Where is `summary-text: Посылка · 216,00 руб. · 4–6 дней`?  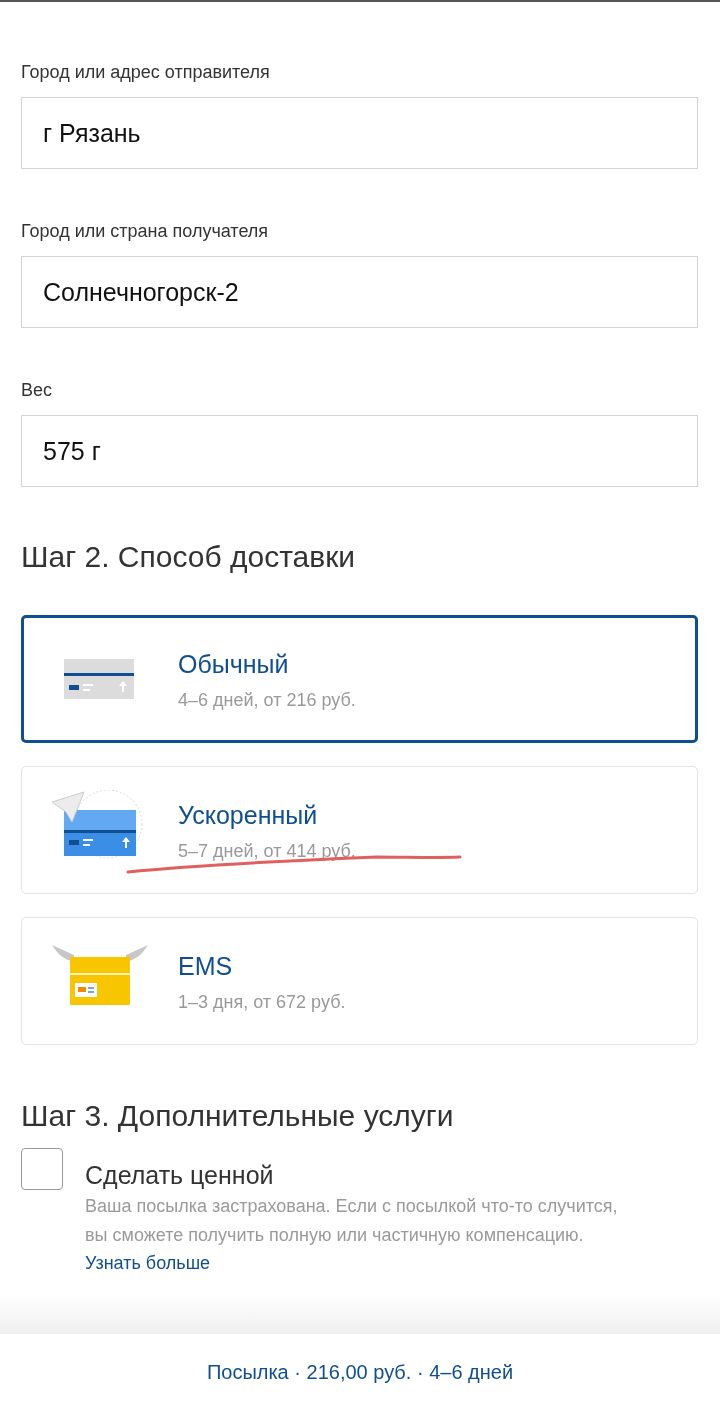 summary-text: Посылка · 216,00 руб. · 4–6 дней is located at coordinates (360, 1372).